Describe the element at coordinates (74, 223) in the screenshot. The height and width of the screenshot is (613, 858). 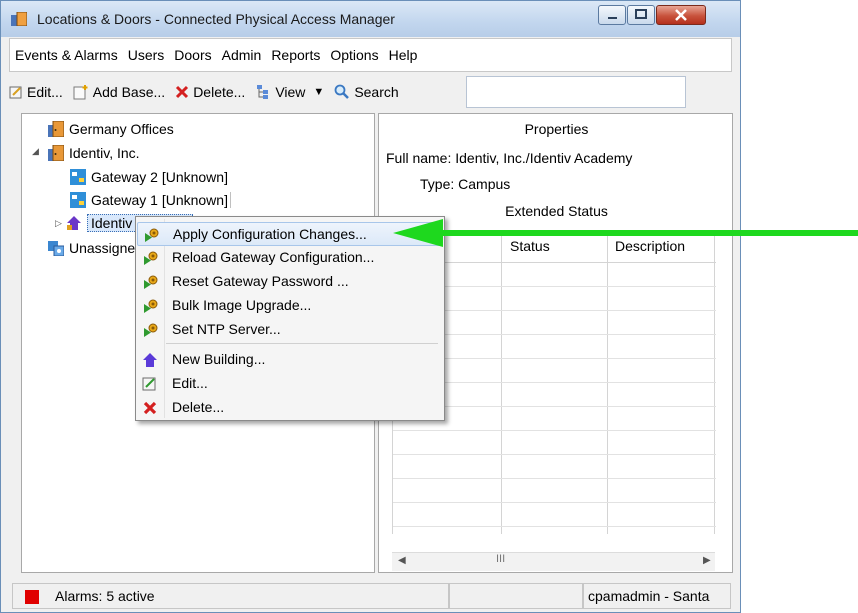
I see `campus-icon` at that location.